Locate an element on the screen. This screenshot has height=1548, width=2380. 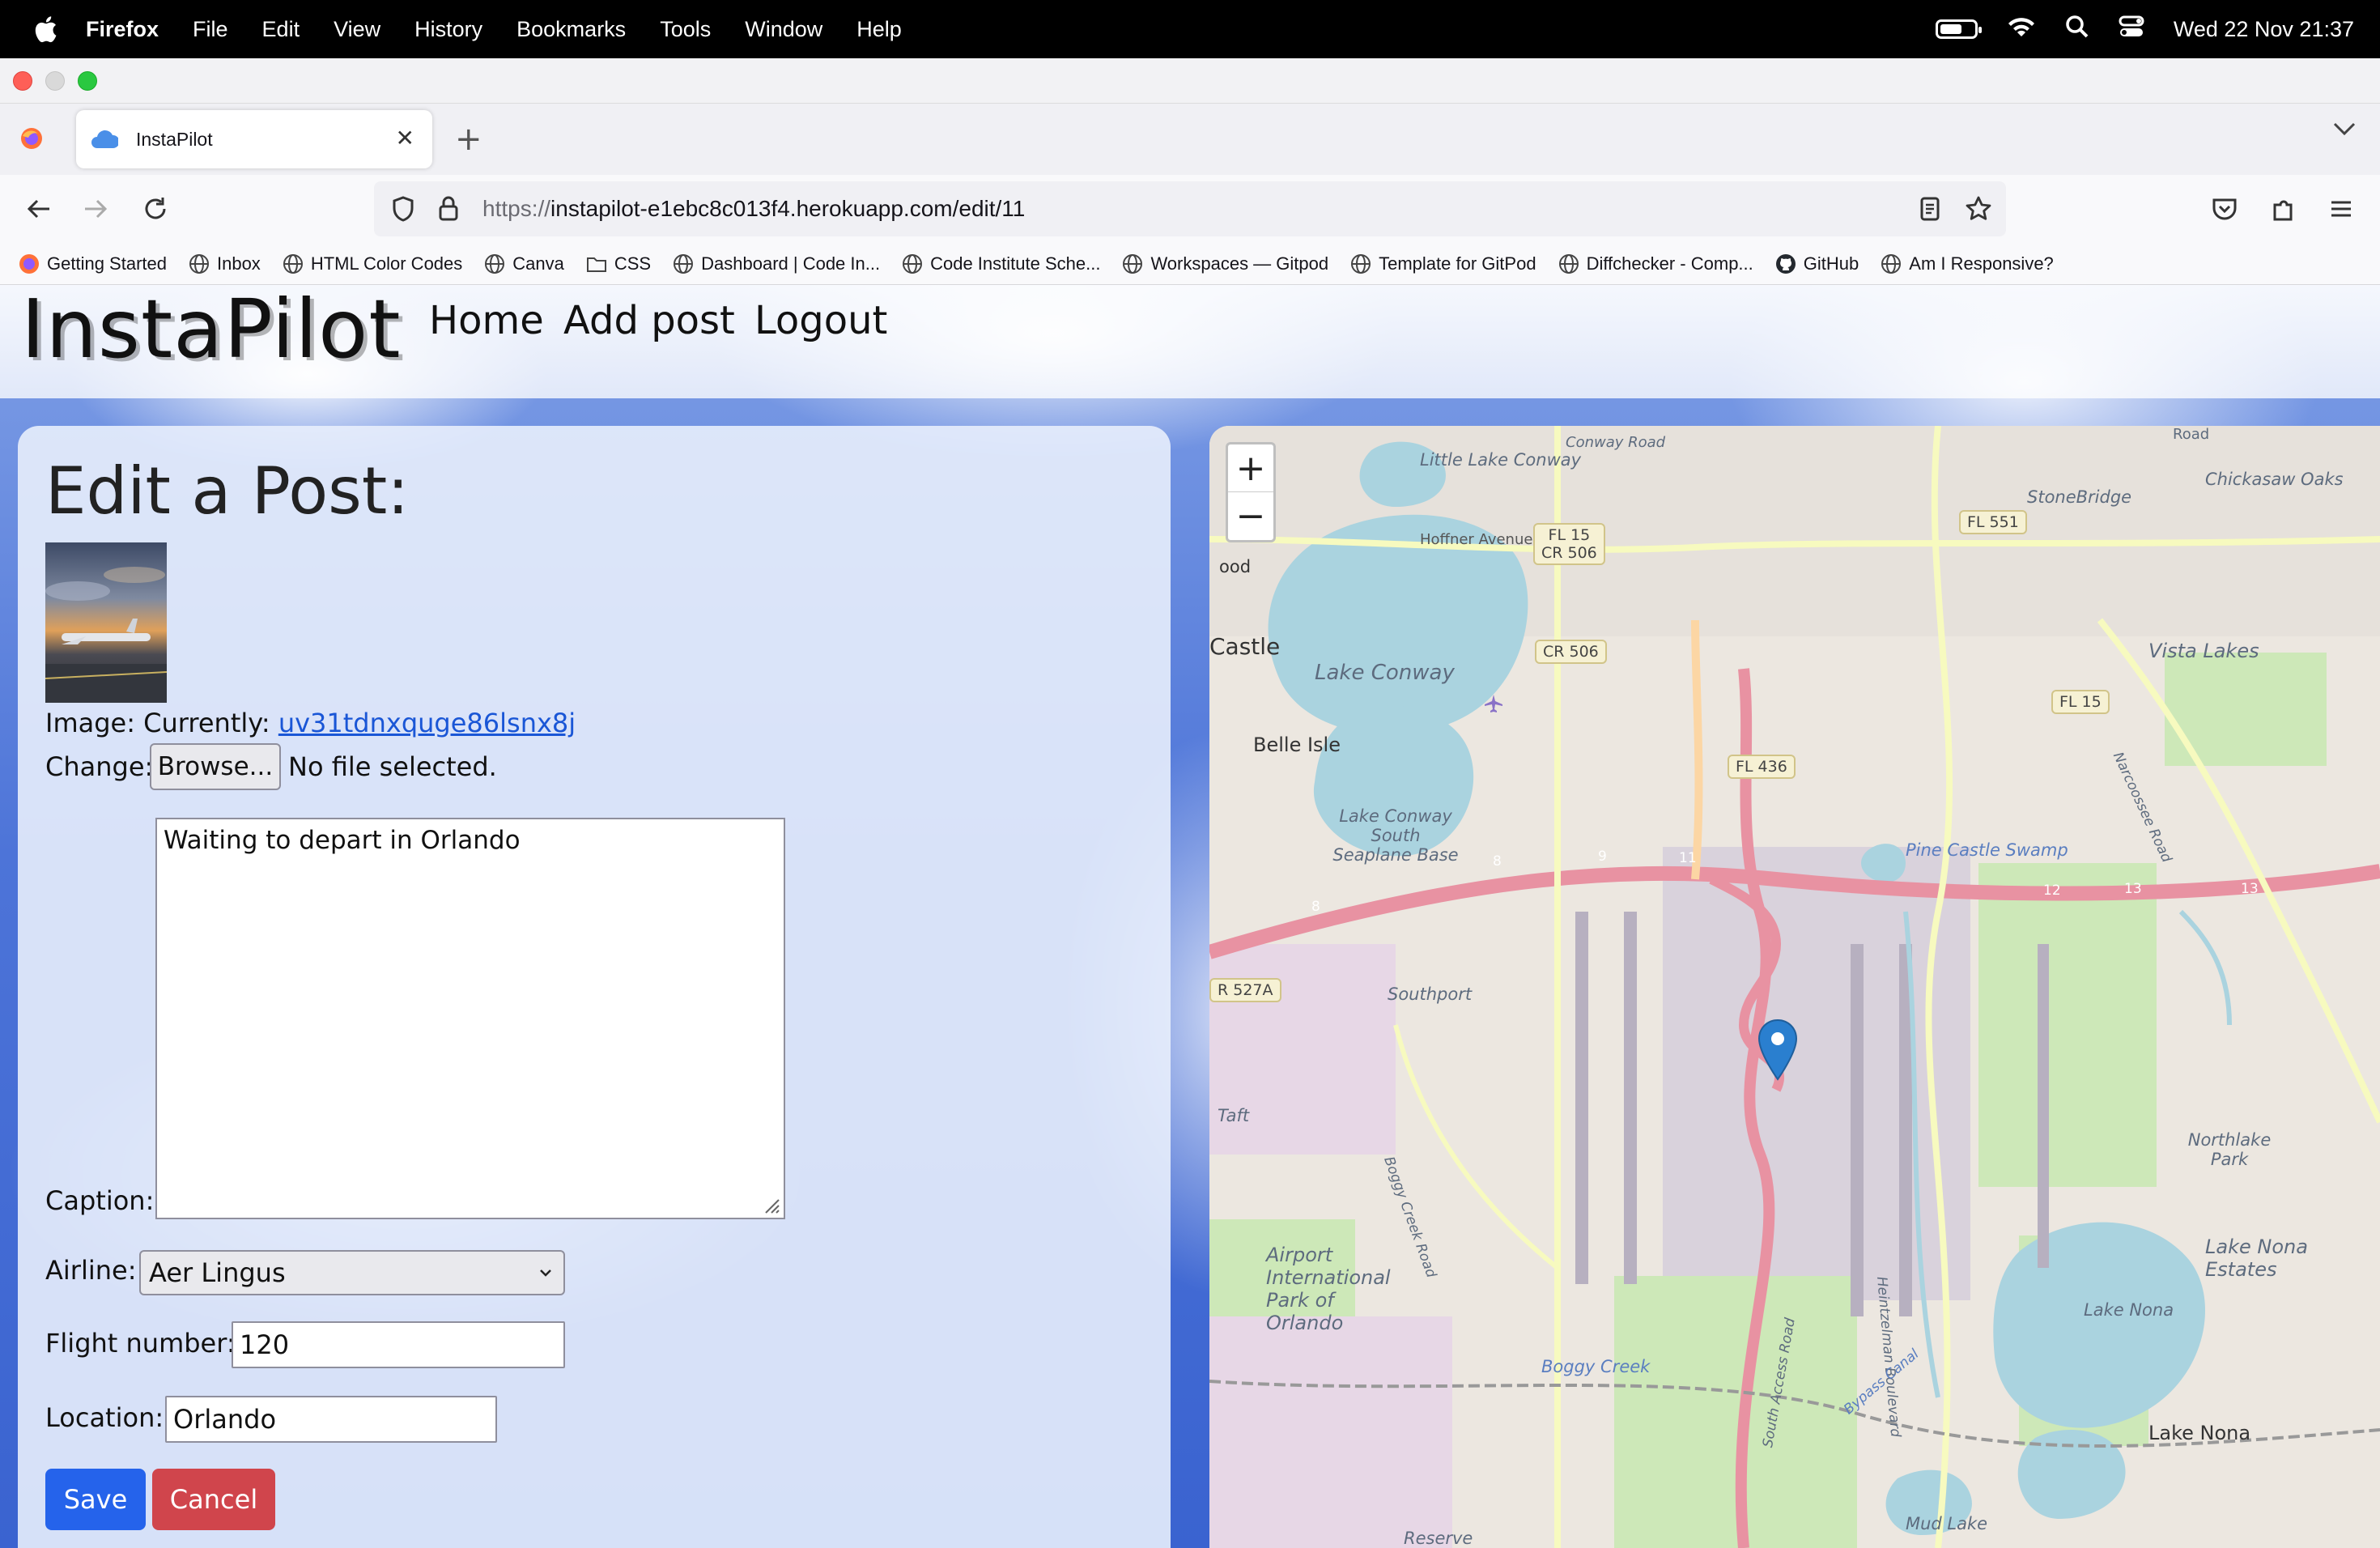
spotlight-search-icon is located at coordinates (2077, 30).